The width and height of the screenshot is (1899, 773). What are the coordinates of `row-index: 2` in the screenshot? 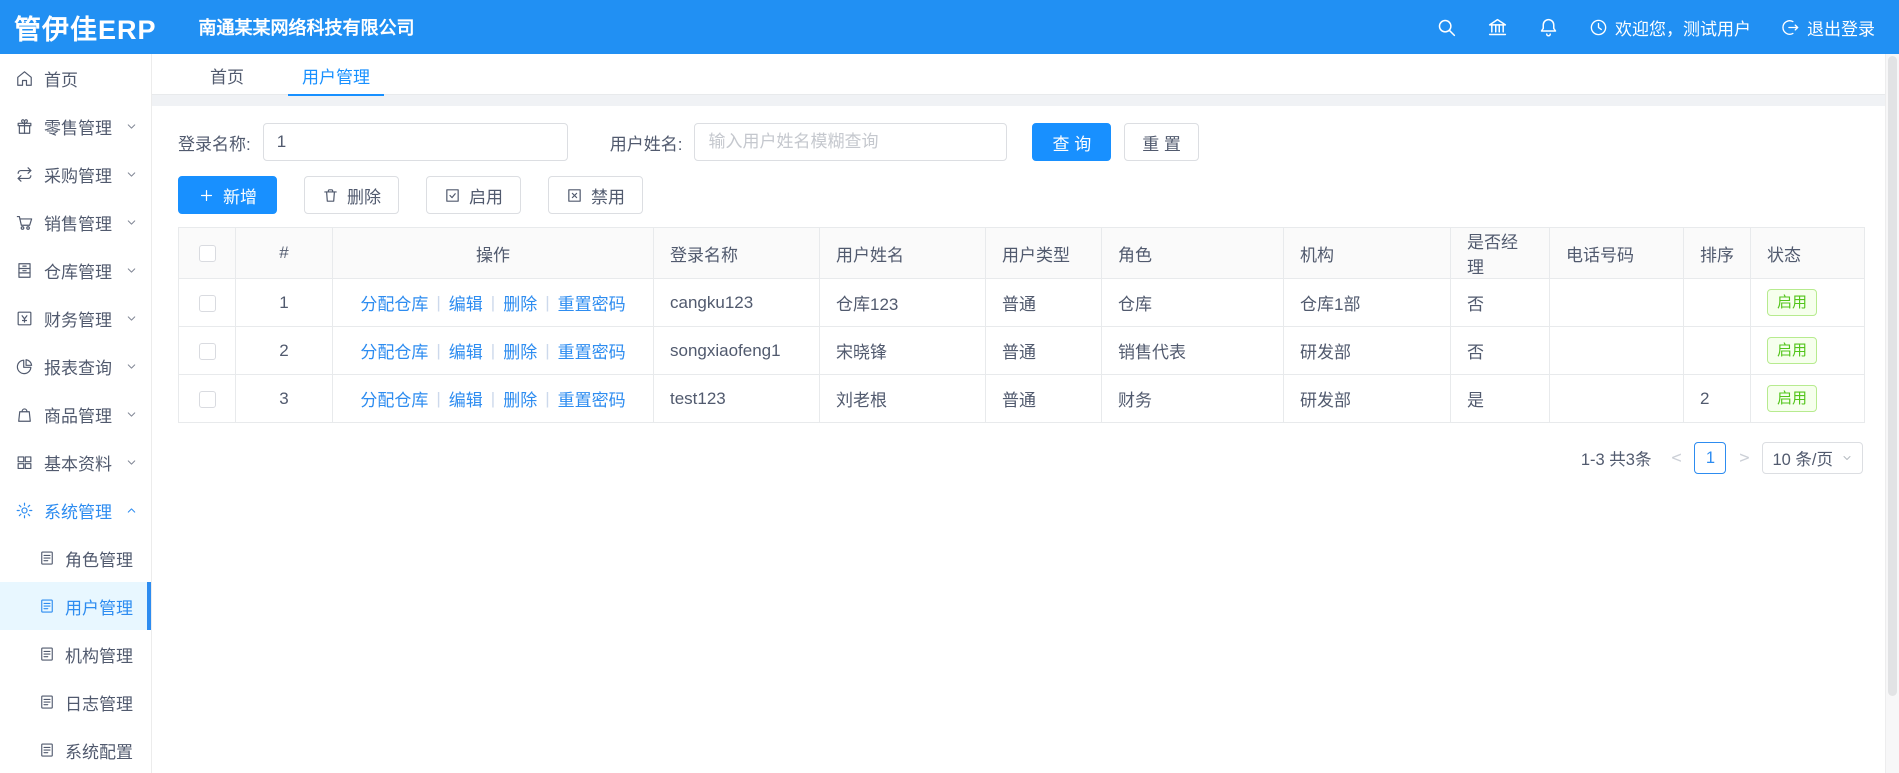 It's located at (284, 350).